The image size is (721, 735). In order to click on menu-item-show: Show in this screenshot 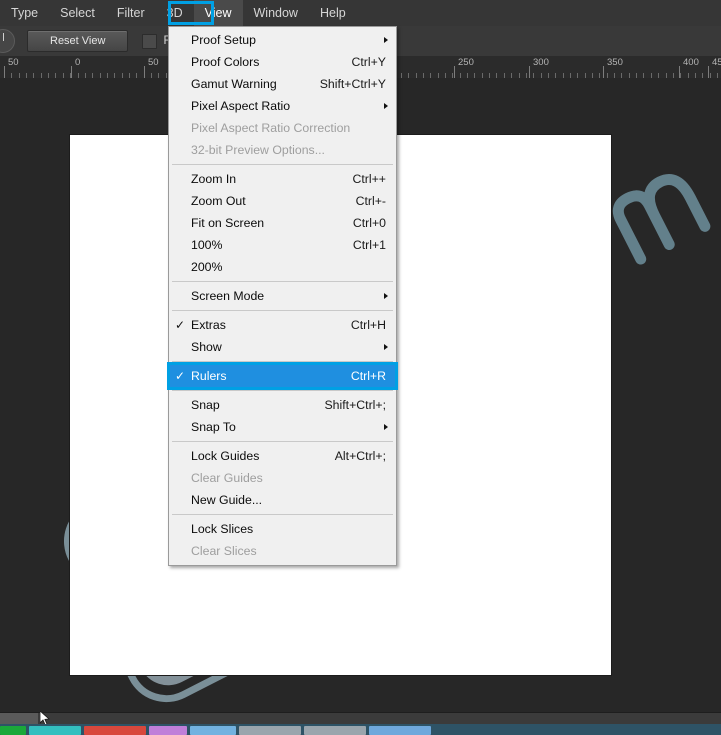, I will do `click(282, 347)`.